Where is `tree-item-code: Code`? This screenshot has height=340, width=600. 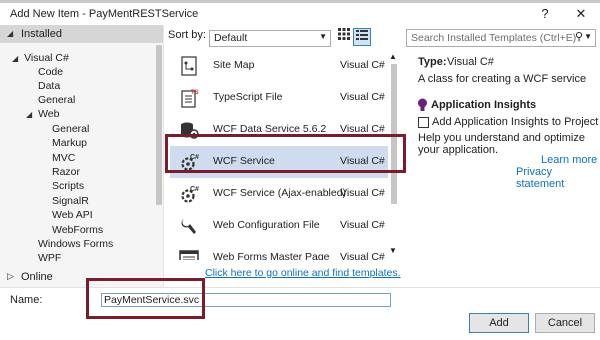 tree-item-code: Code is located at coordinates (50, 72).